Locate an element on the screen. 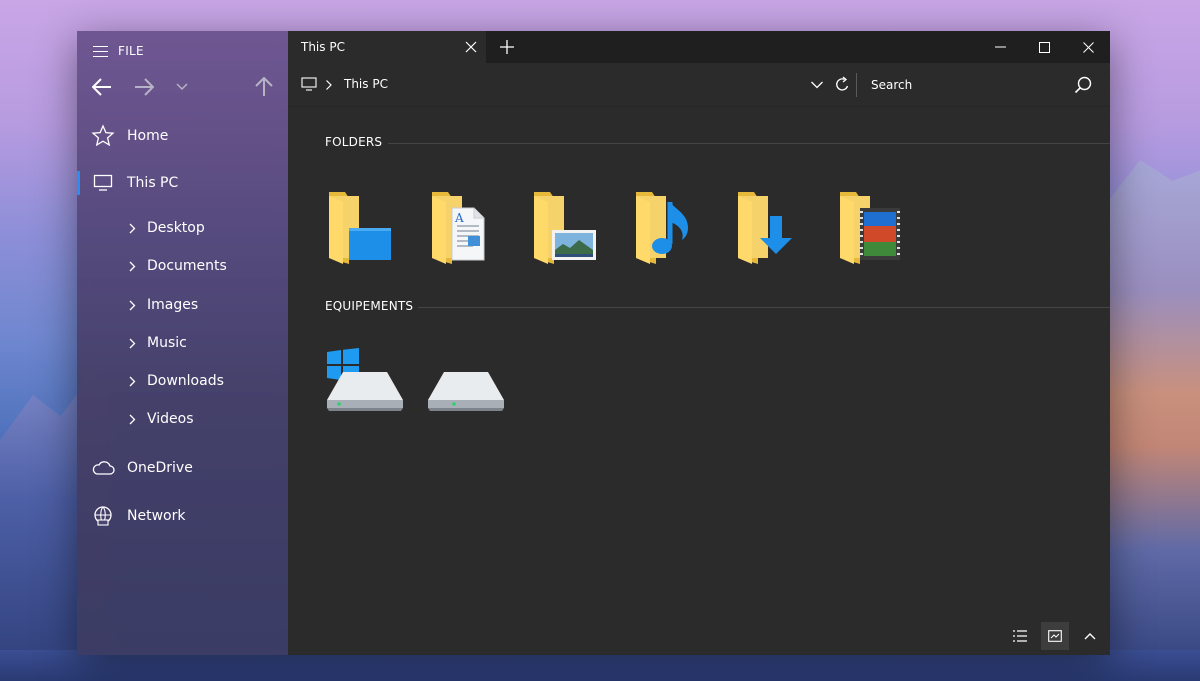 The width and height of the screenshot is (1200, 681). drive-tile-system is located at coordinates (365, 381).